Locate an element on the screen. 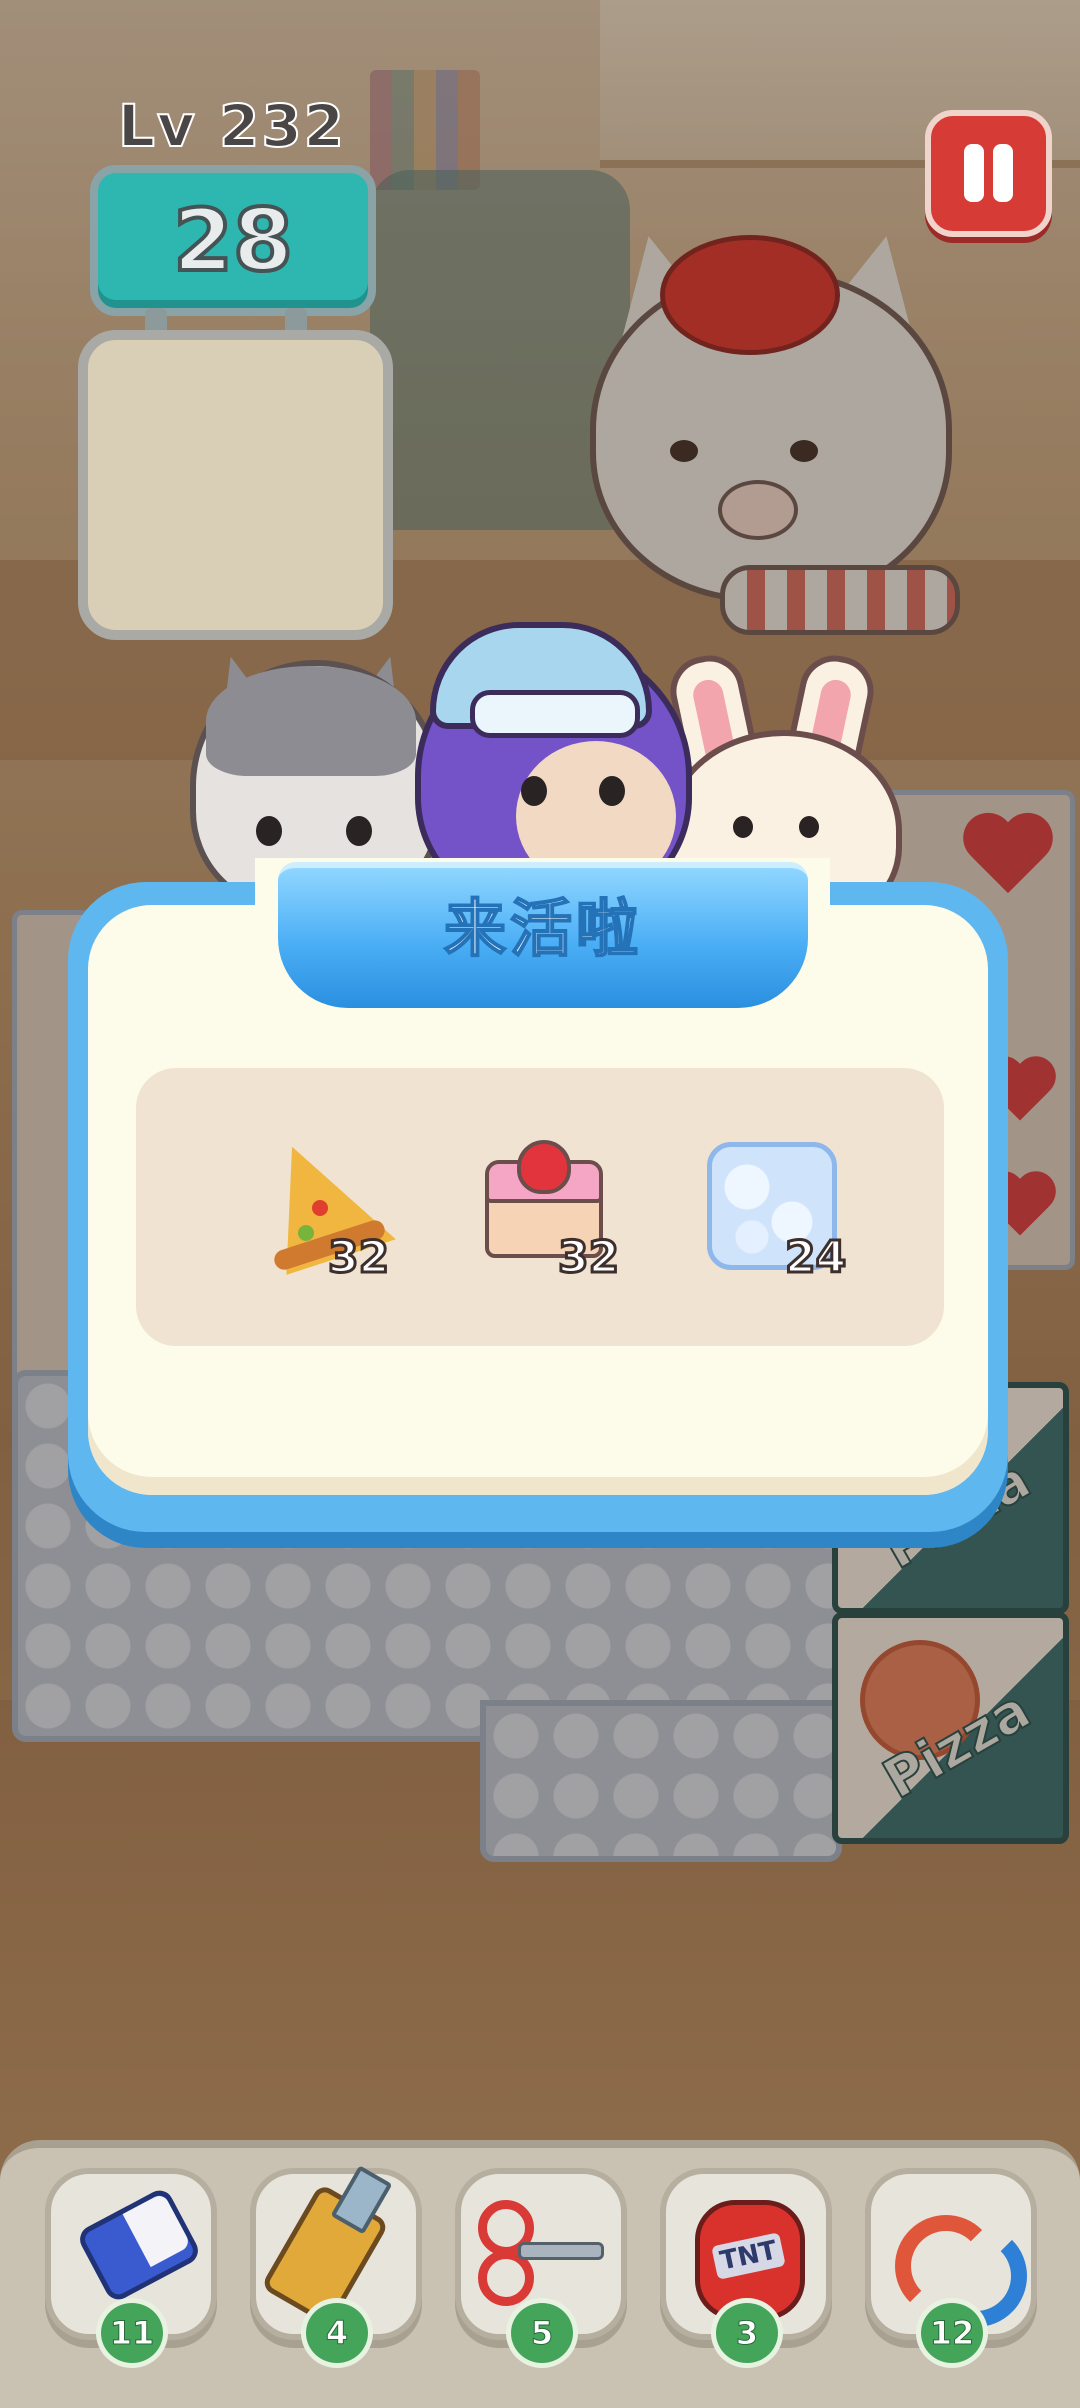  scissors-icon is located at coordinates (541, 2253).